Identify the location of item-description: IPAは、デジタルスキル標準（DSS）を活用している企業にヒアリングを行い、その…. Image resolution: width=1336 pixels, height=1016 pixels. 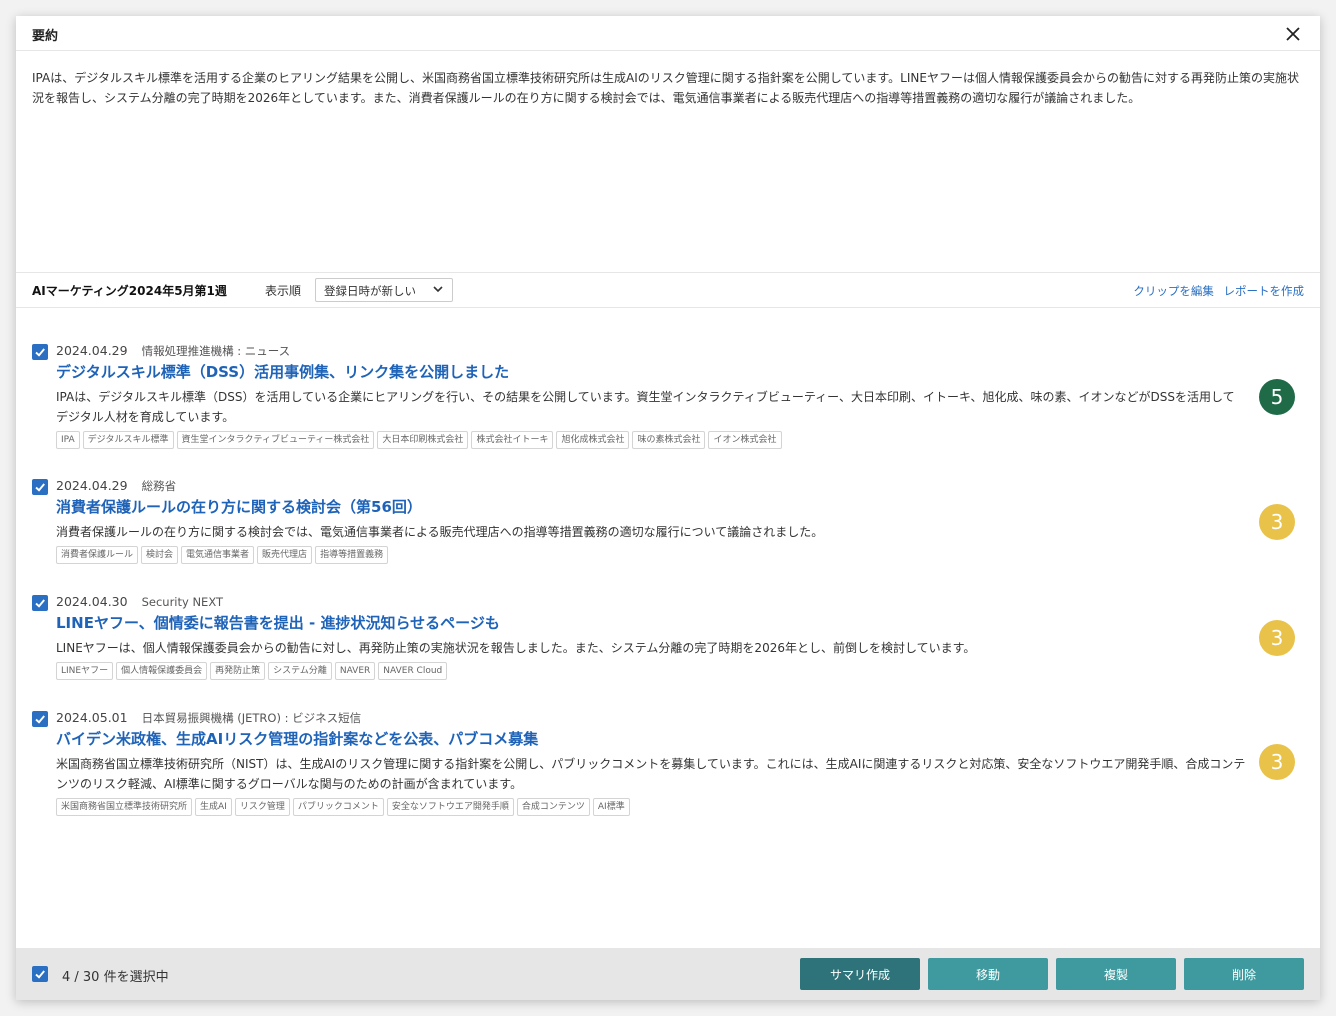
(645, 407).